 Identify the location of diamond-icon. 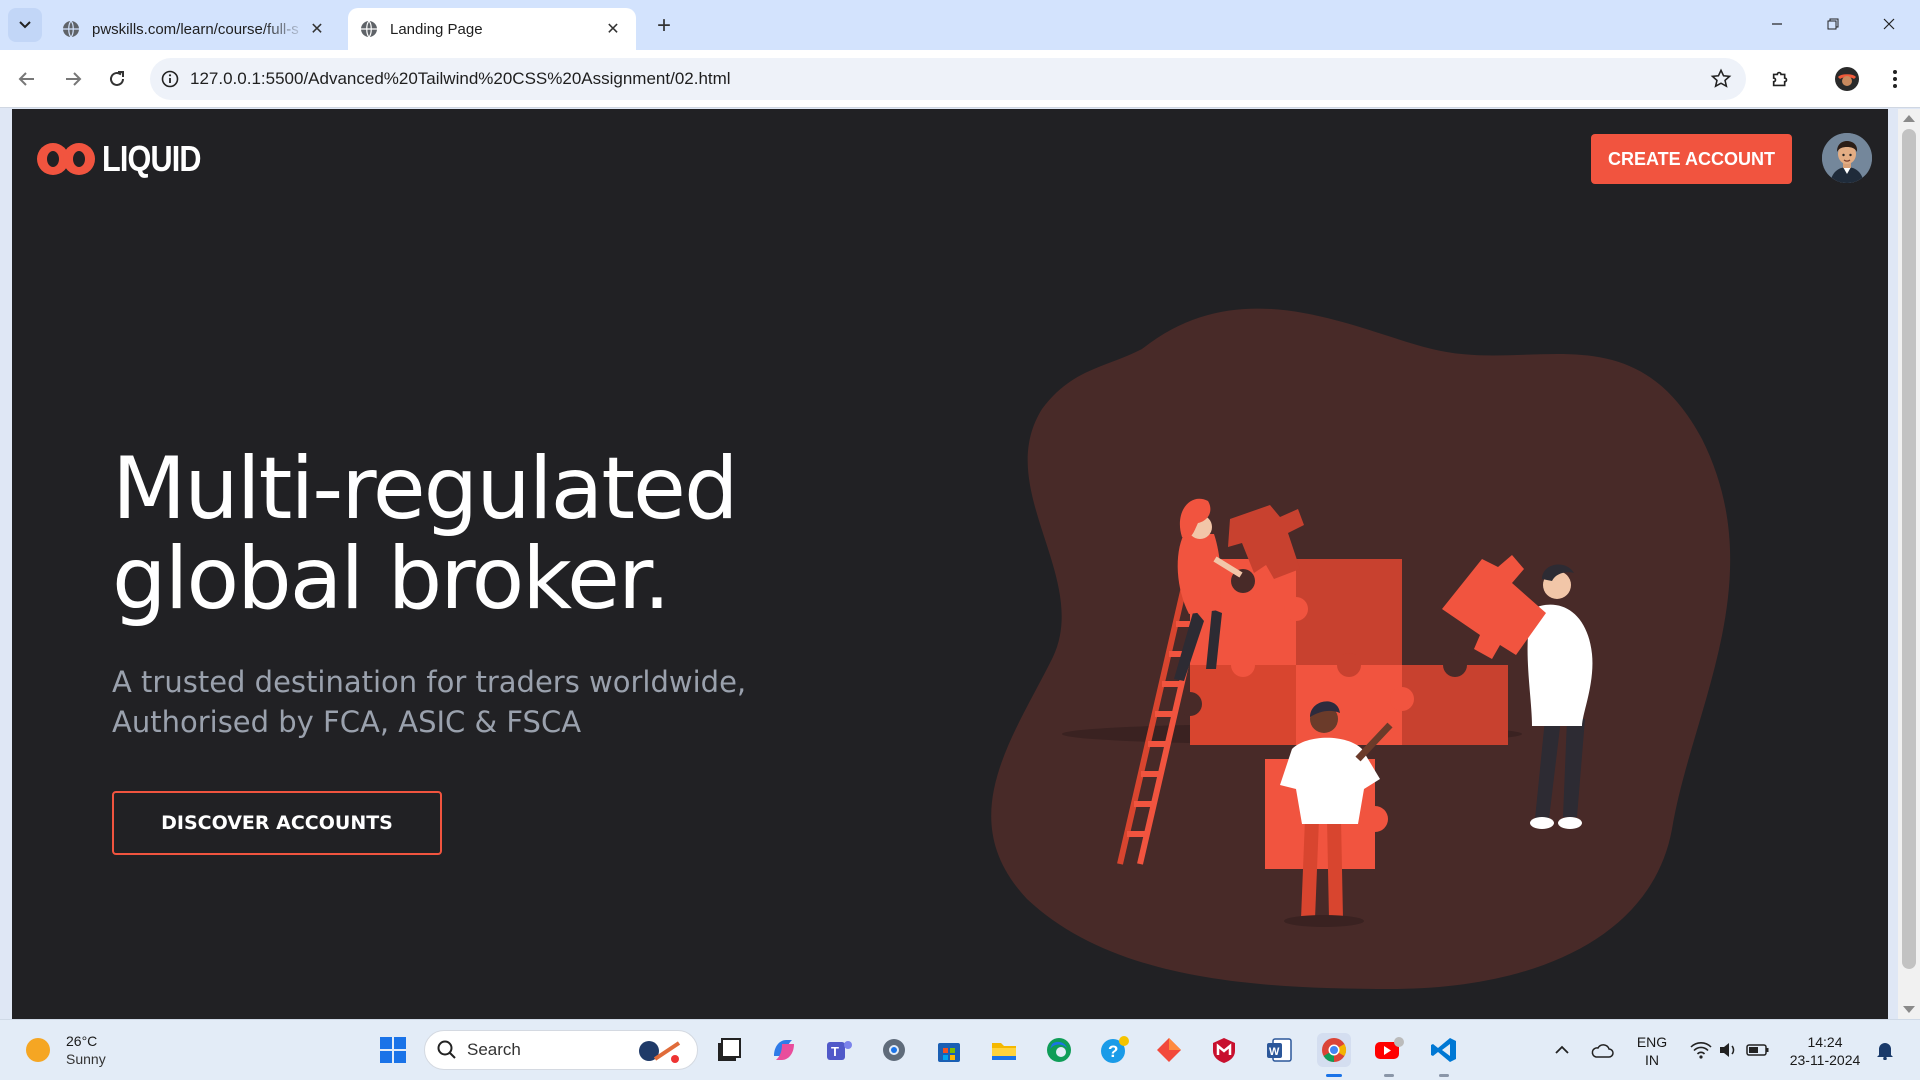
(1169, 1050).